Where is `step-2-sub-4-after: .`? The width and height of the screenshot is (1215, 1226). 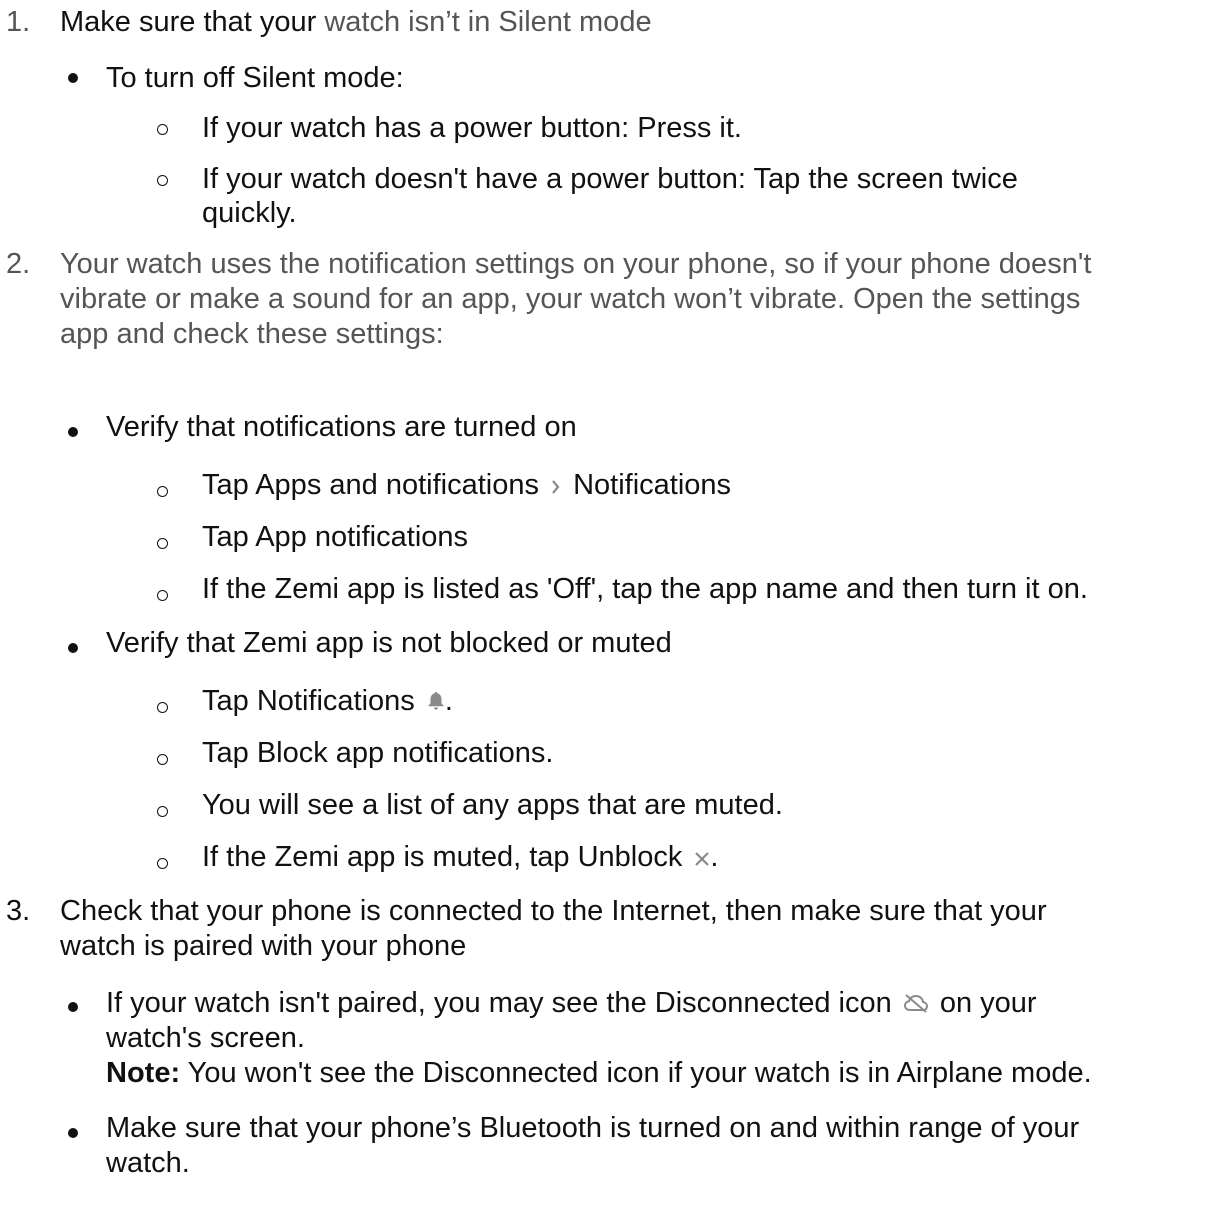
step-2-sub-4-after: . is located at coordinates (448, 701).